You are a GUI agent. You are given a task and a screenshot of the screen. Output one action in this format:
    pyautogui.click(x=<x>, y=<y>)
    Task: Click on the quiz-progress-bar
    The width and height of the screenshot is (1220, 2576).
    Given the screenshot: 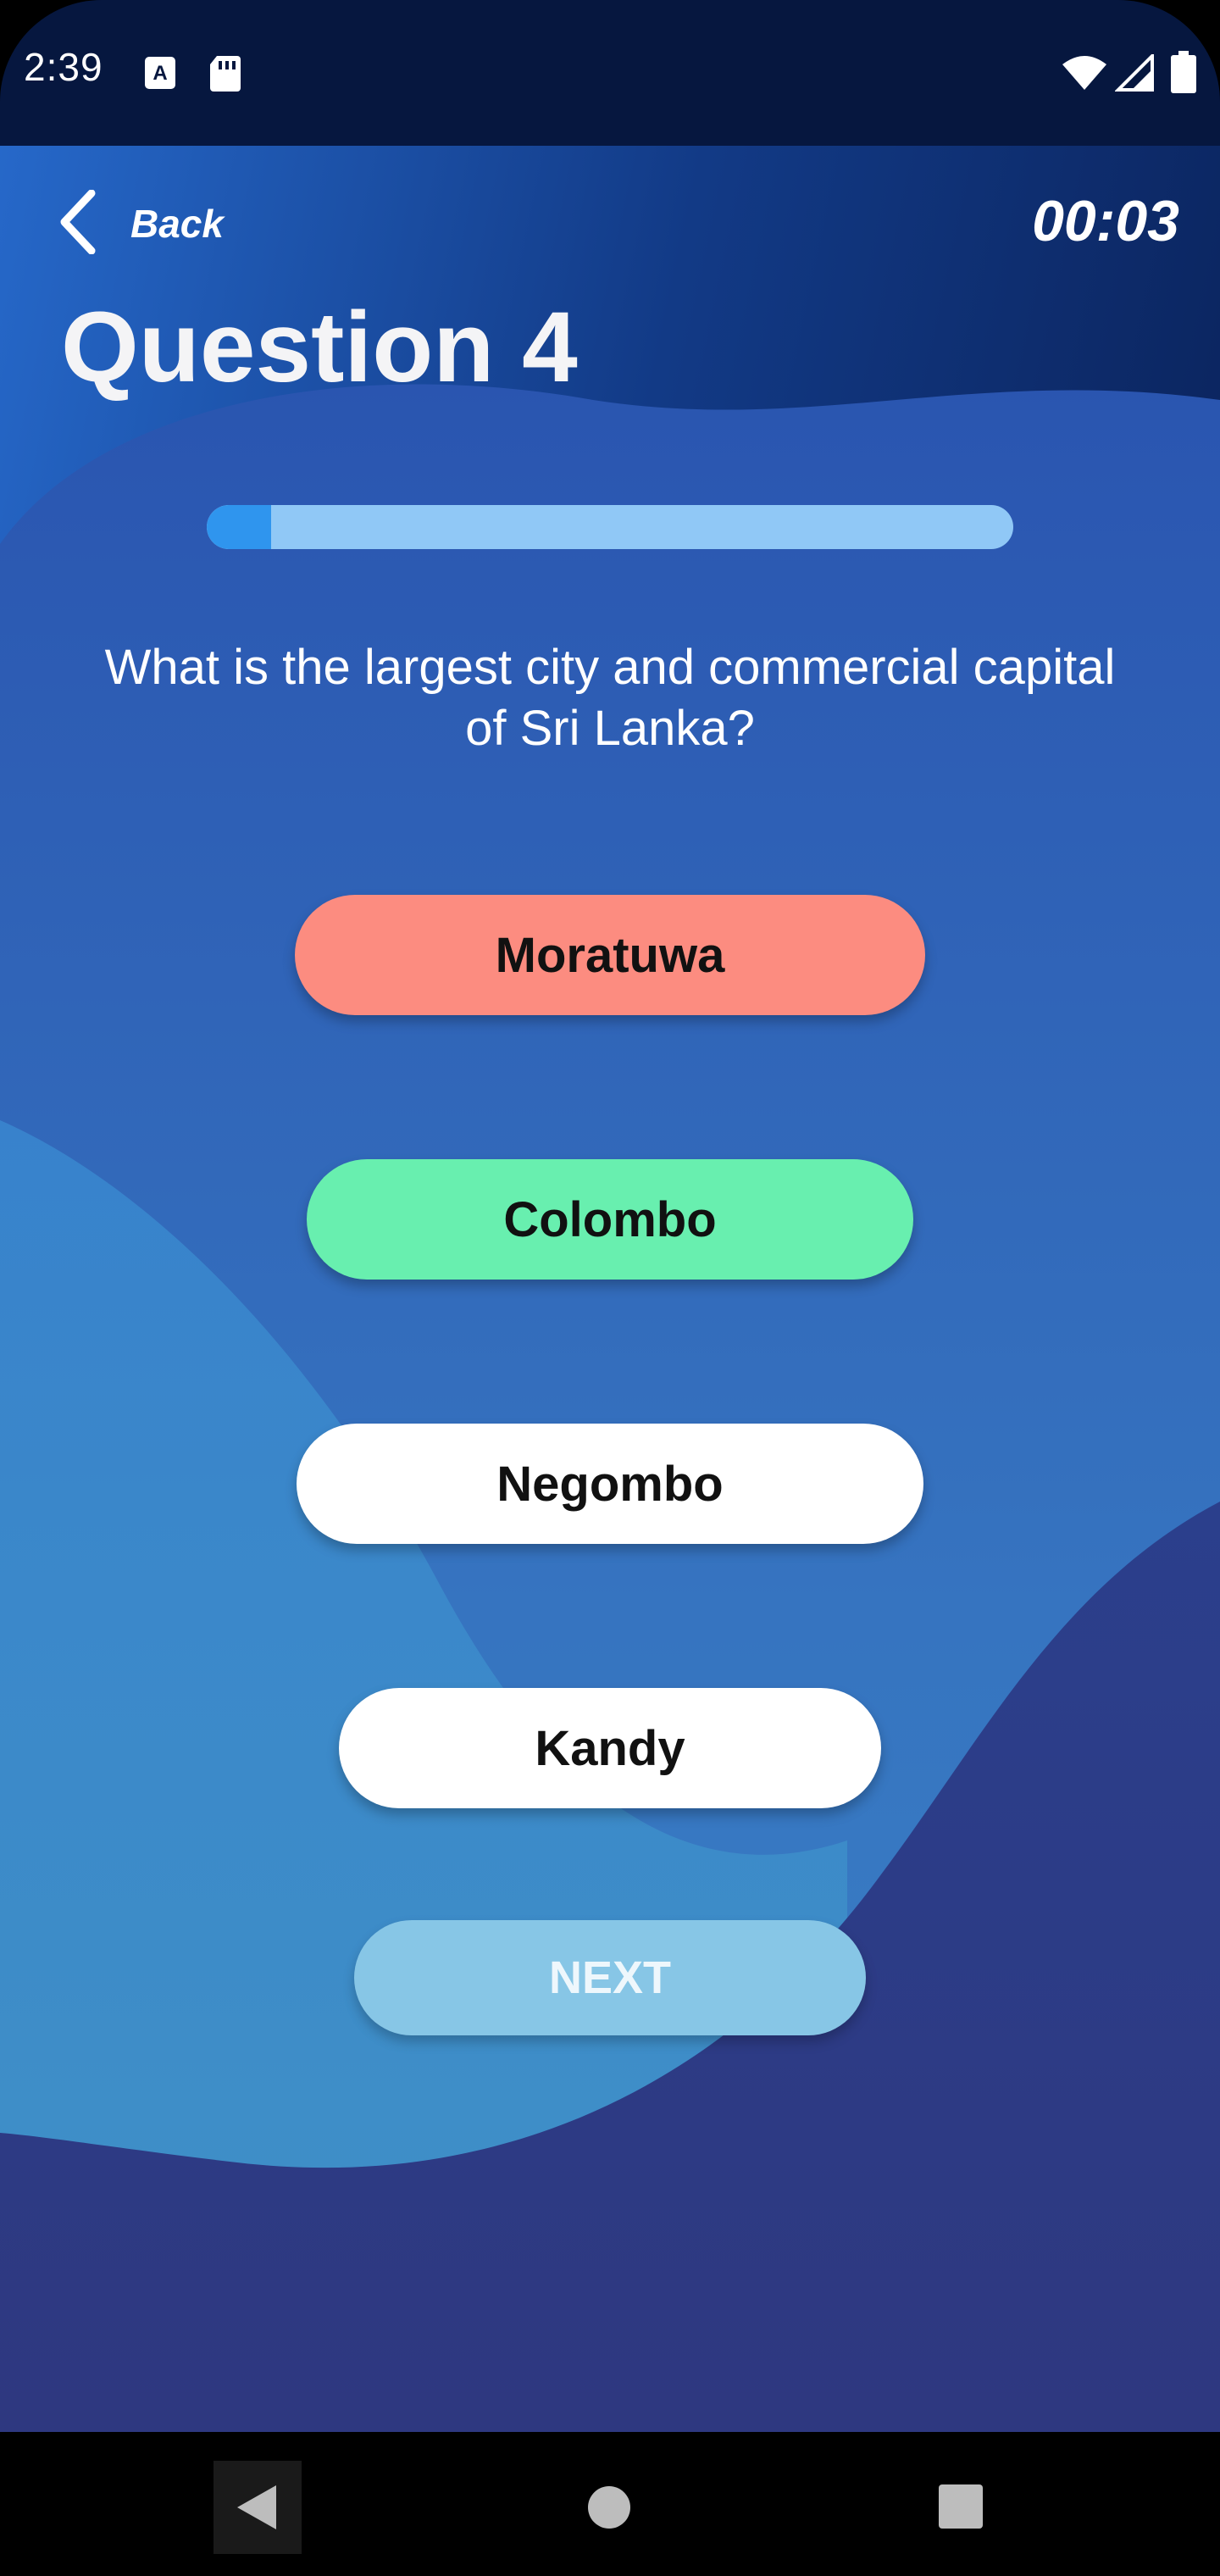 What is the action you would take?
    pyautogui.click(x=610, y=527)
    